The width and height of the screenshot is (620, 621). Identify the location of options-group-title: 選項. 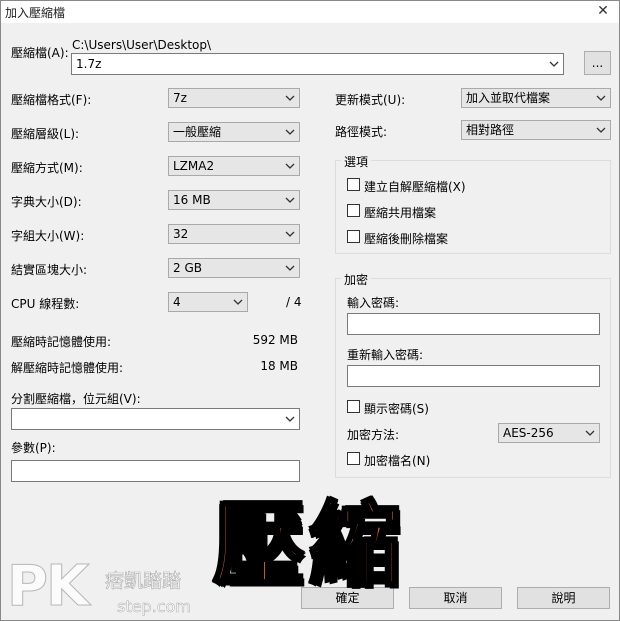
(356, 161).